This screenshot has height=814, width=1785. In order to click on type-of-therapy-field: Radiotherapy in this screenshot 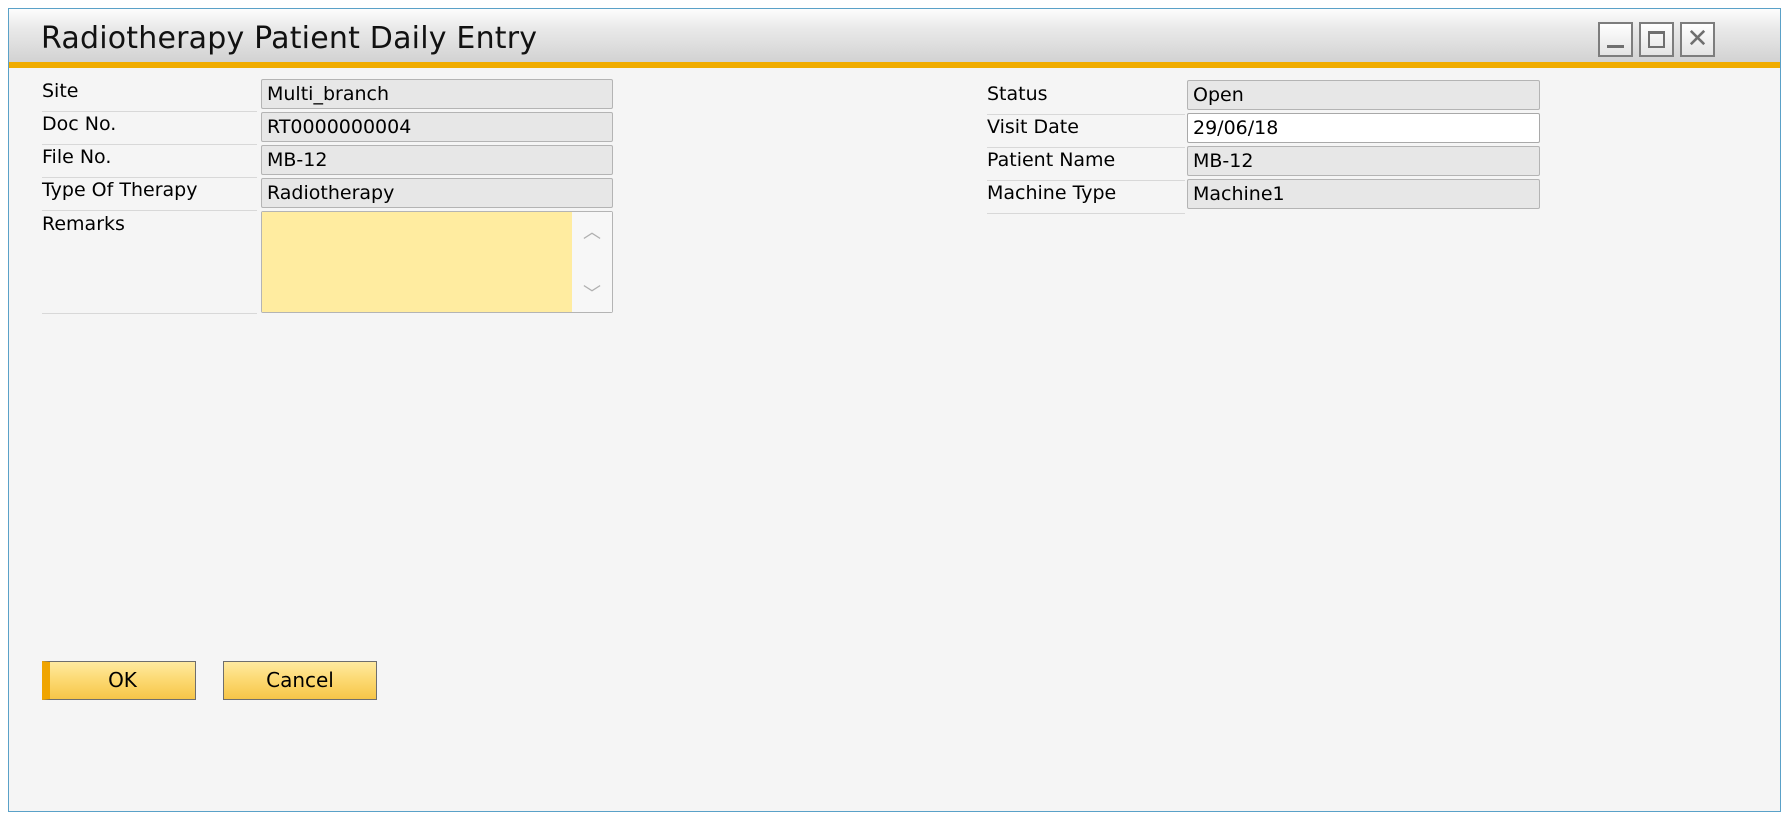, I will do `click(437, 193)`.